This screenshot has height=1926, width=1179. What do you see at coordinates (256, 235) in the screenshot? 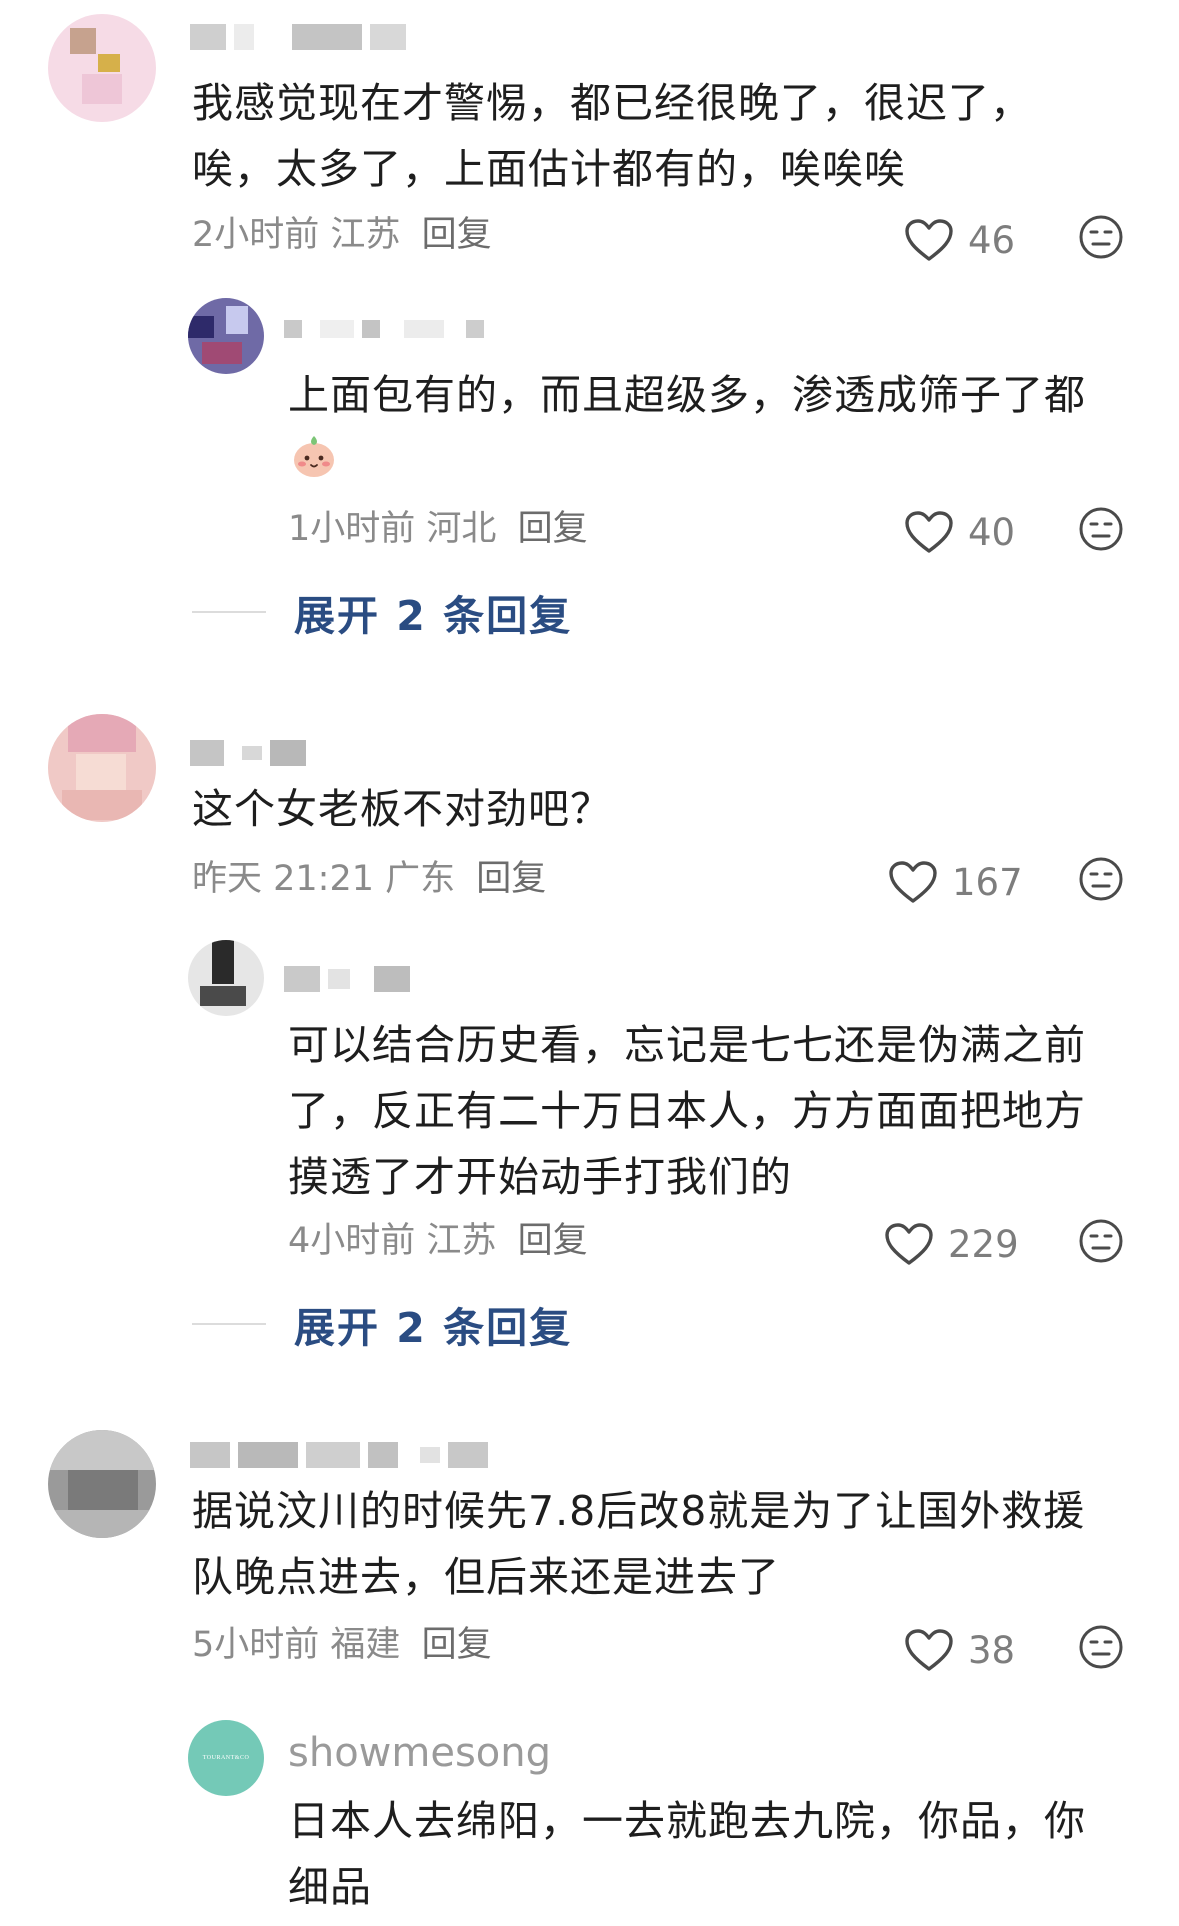
I see `timestamp: 2小时前` at bounding box center [256, 235].